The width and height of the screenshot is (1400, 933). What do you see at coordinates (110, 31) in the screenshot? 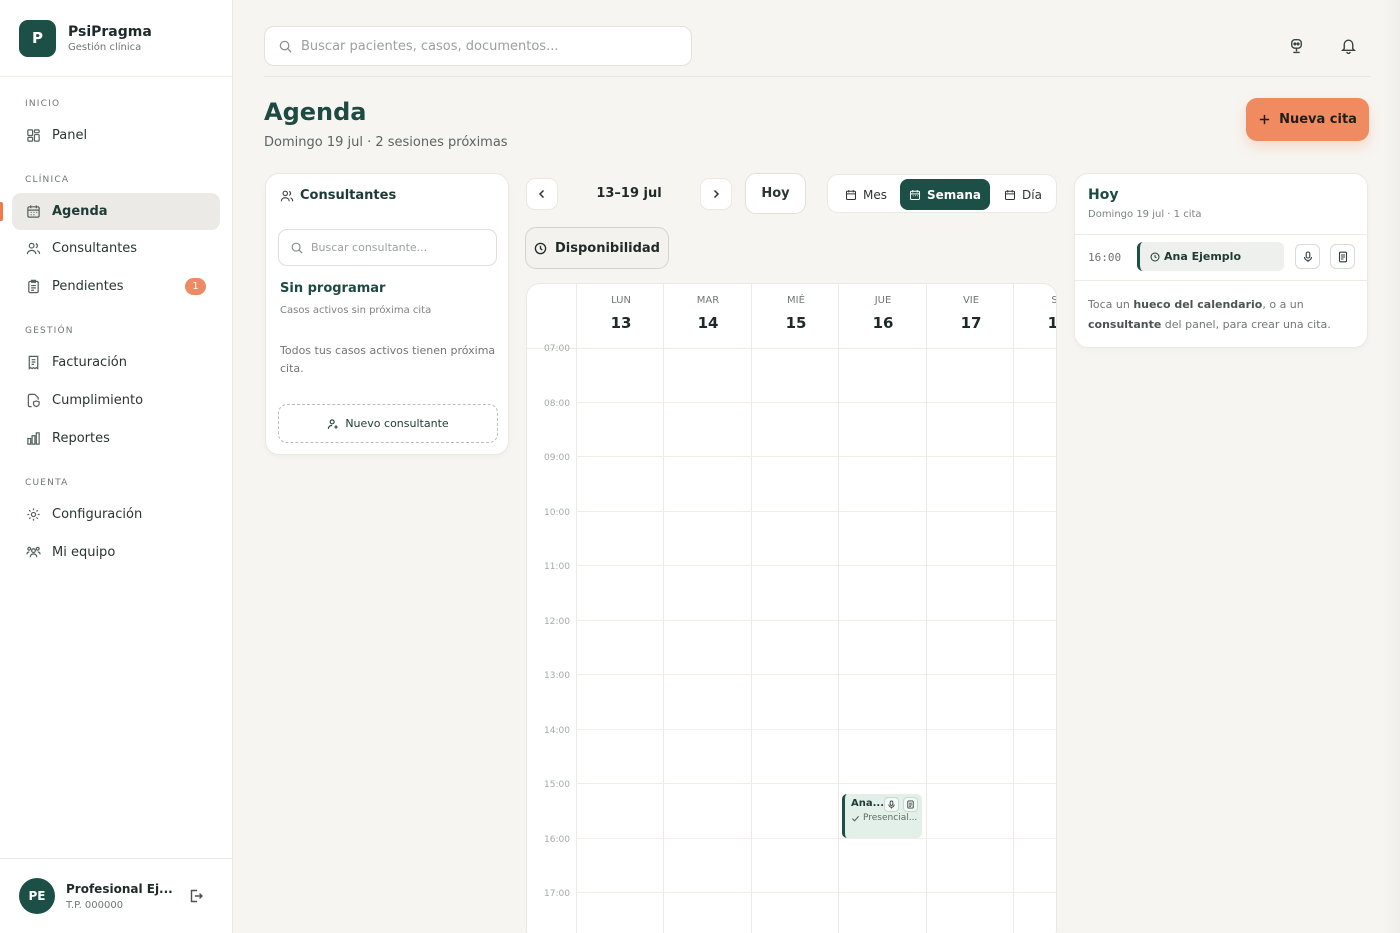
I see `brand-name: PsiPragma` at bounding box center [110, 31].